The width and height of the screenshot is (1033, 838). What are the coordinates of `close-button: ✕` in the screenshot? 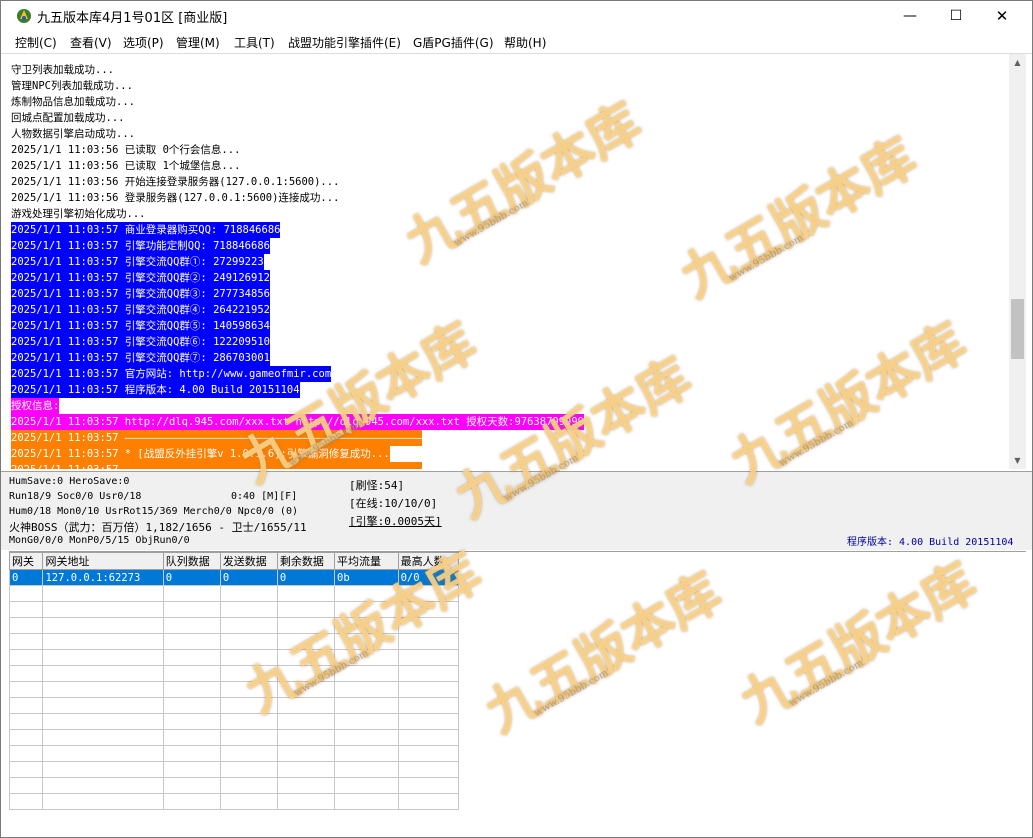 It's located at (1002, 16).